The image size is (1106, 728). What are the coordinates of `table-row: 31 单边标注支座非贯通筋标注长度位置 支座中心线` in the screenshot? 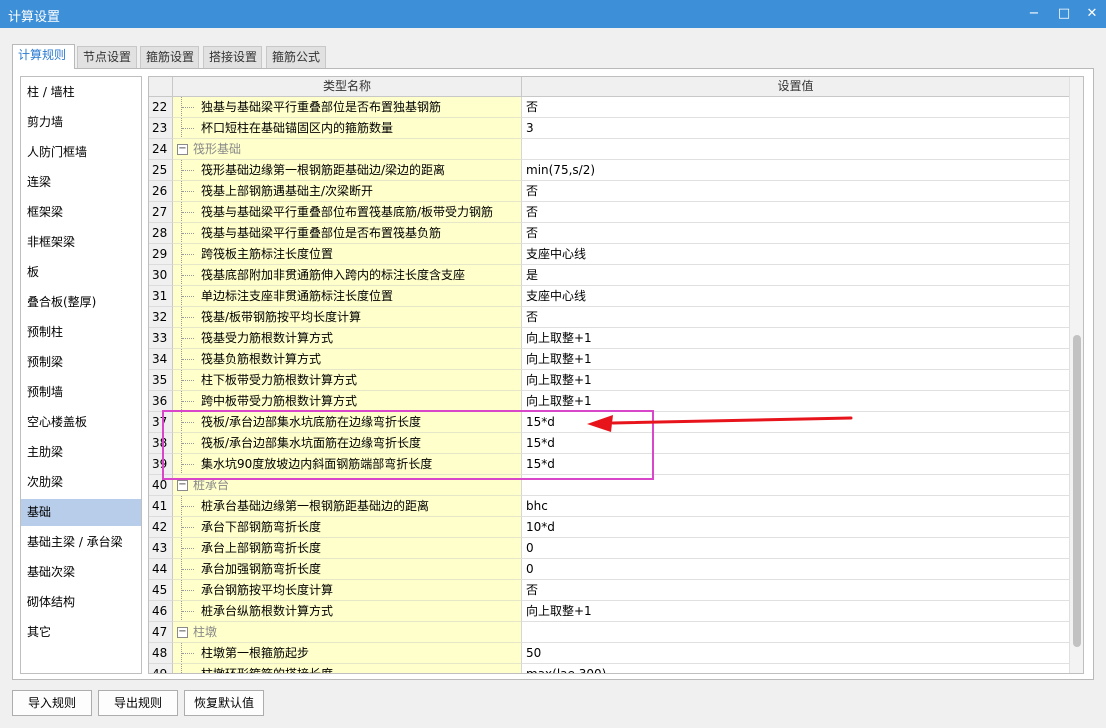 It's located at (609, 296).